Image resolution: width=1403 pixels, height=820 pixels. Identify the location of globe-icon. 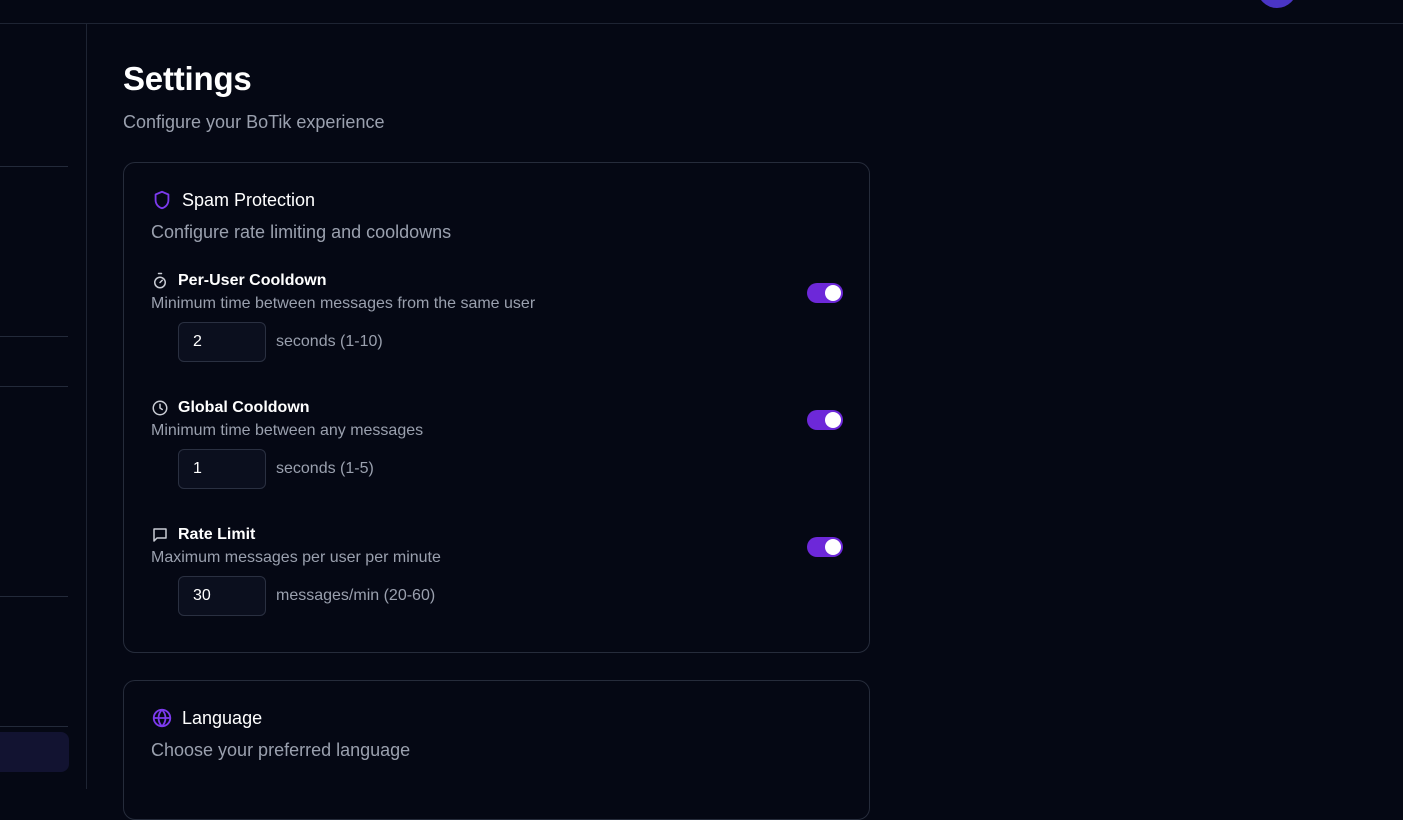
(162, 718).